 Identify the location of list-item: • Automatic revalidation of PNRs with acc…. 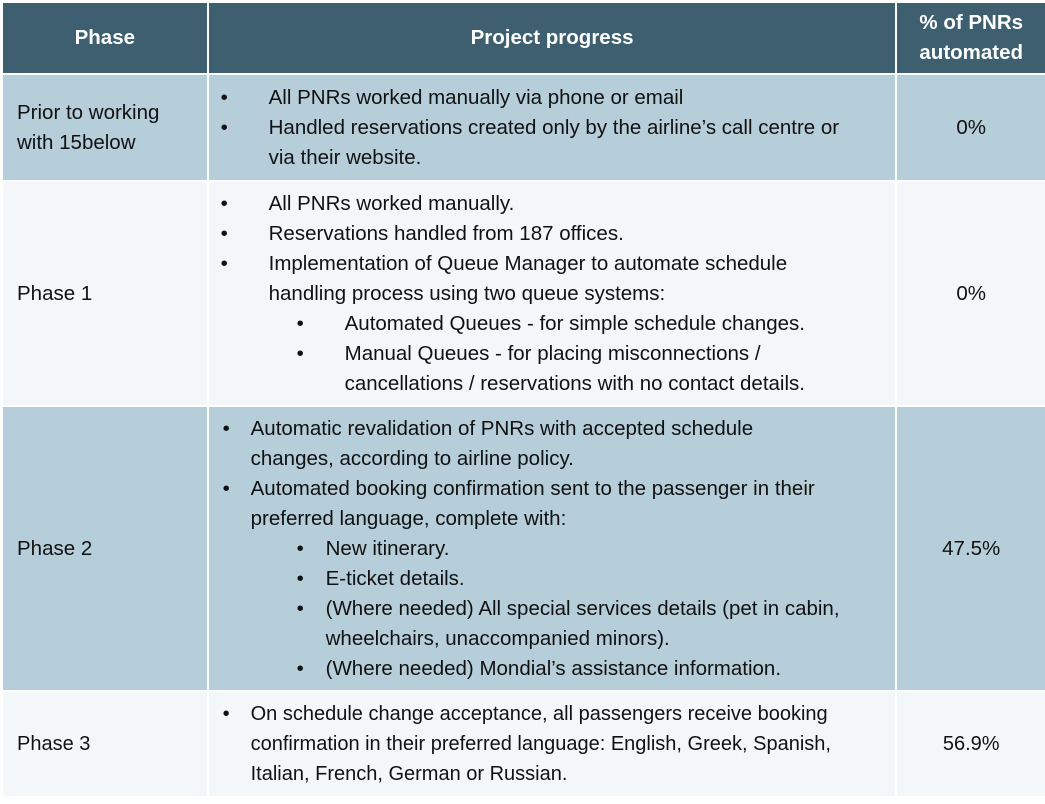
(552, 444).